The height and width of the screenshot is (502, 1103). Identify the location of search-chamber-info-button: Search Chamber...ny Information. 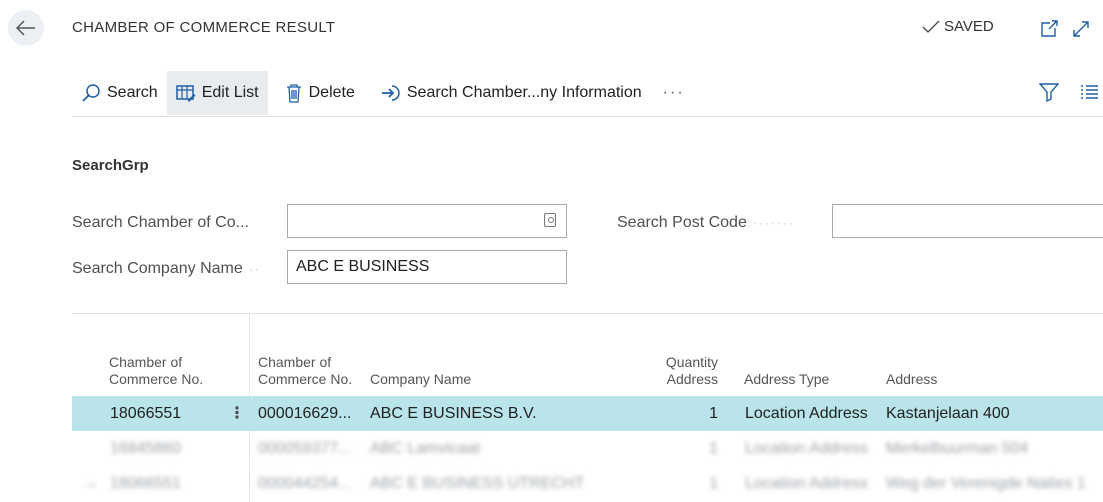
(511, 93).